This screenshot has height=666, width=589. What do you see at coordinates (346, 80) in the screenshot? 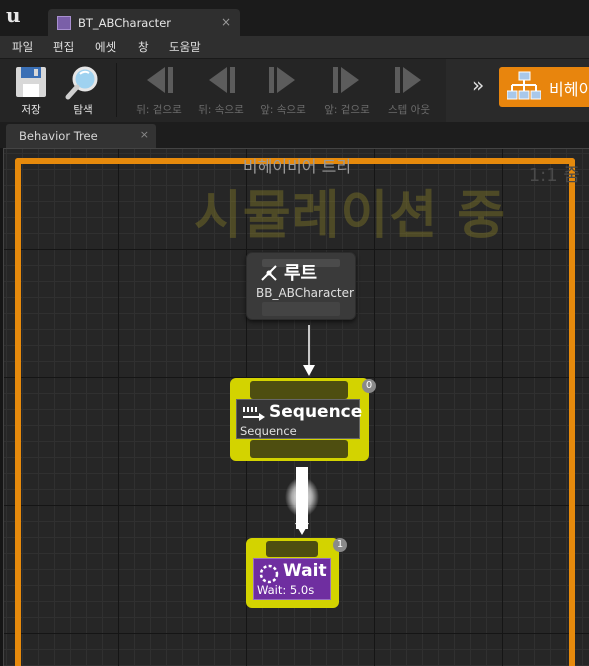
I see `step-forward-out-icon` at bounding box center [346, 80].